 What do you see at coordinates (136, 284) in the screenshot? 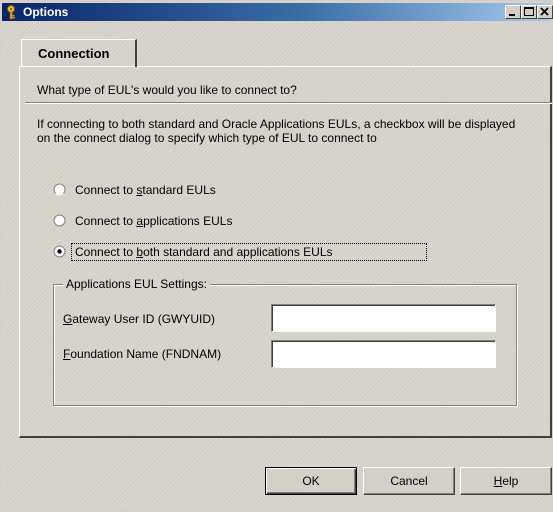
I see `applications-eul-settings-legend: Applications EUL Settings:` at bounding box center [136, 284].